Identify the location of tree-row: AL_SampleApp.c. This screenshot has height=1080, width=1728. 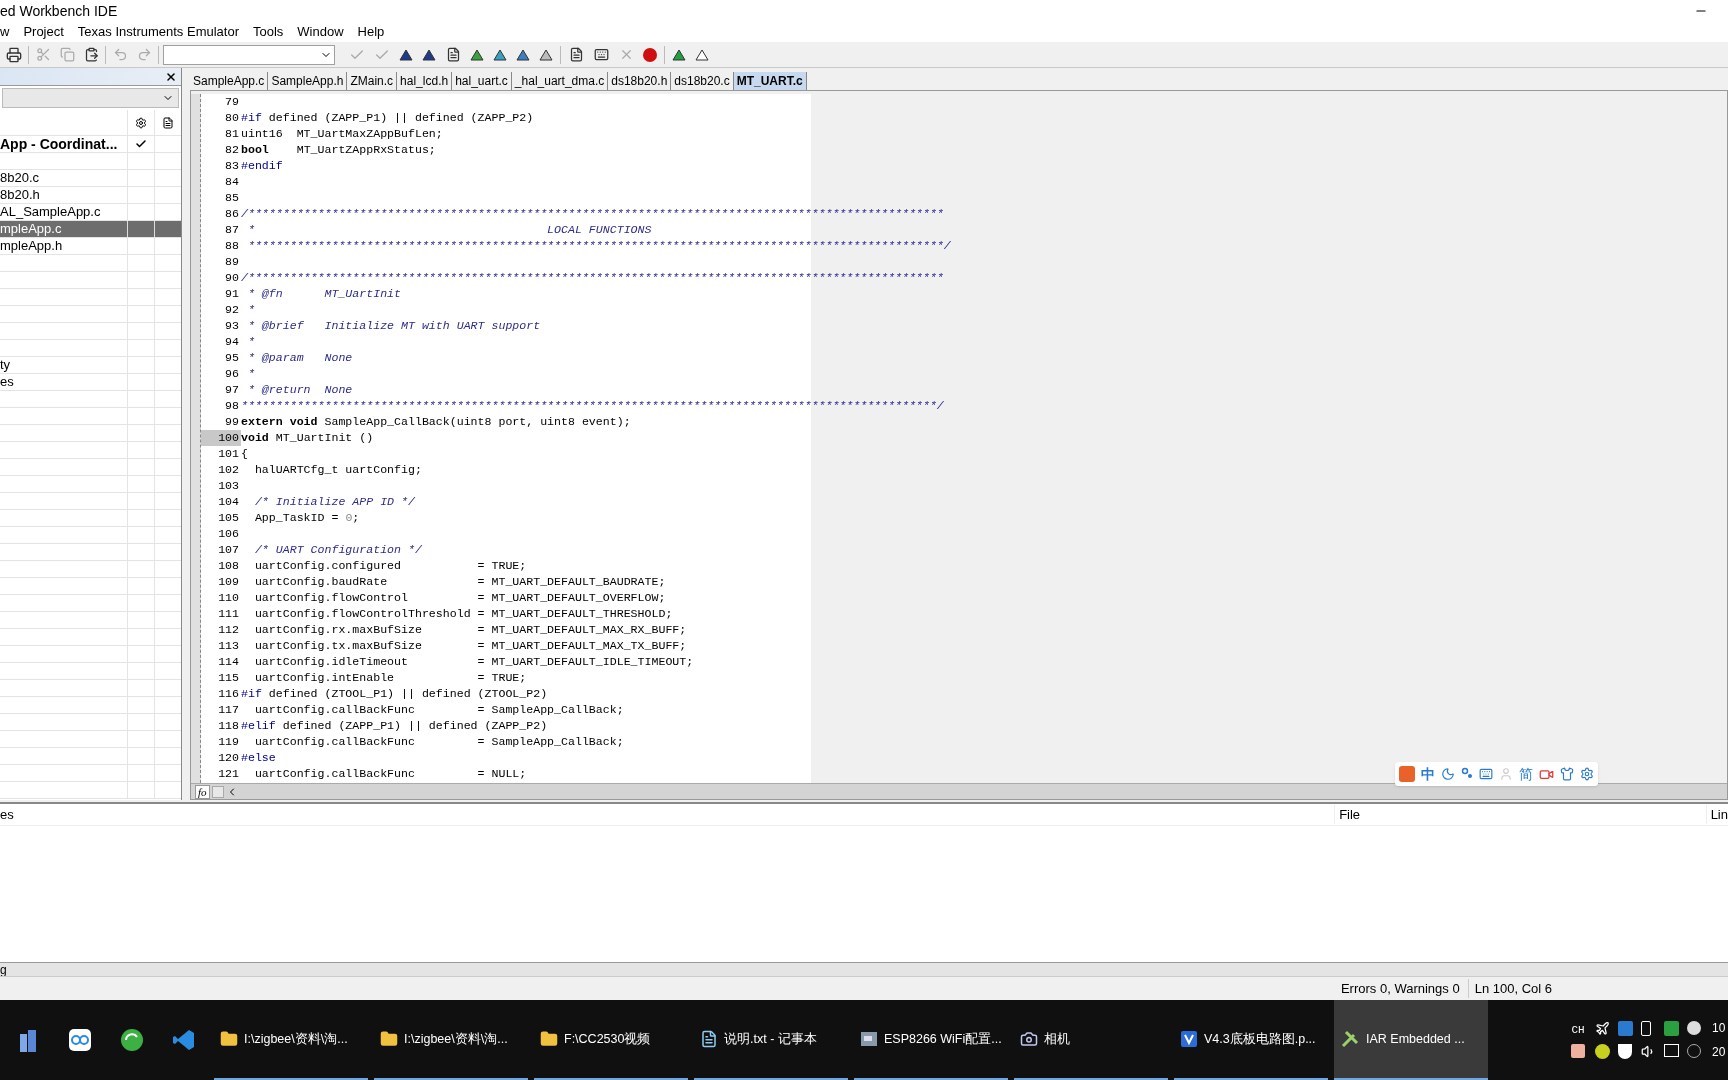
(90, 212).